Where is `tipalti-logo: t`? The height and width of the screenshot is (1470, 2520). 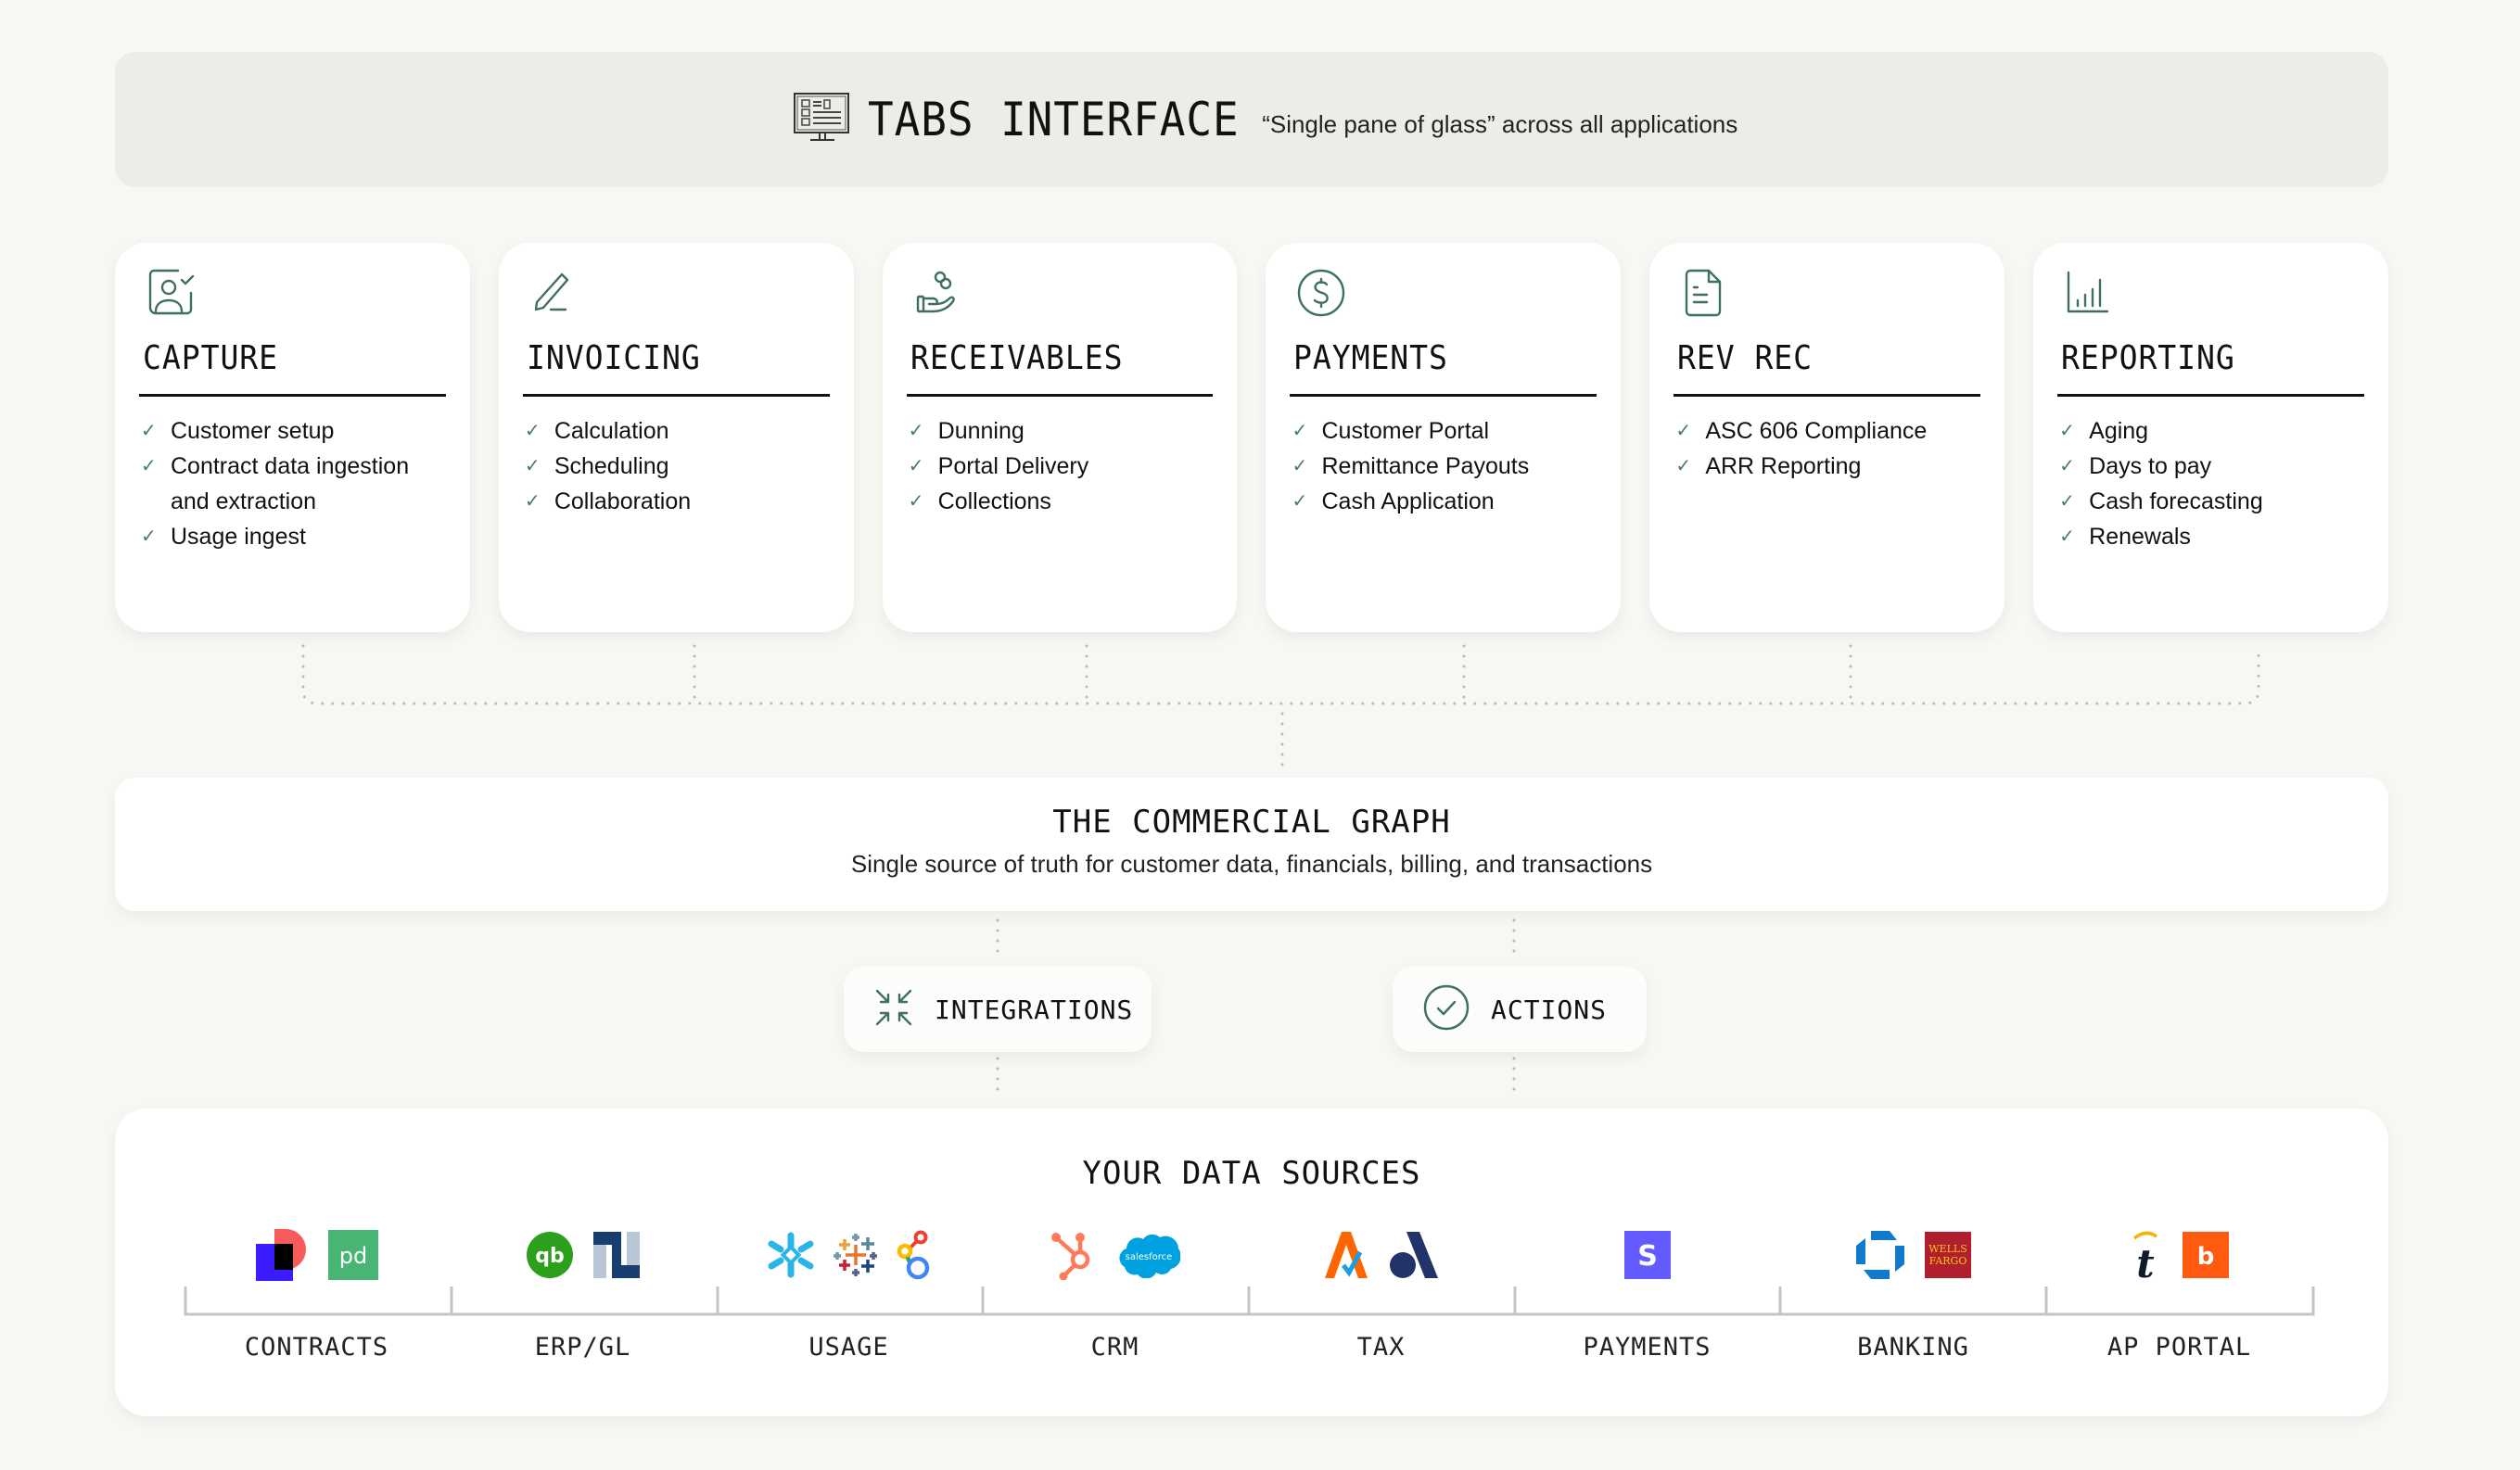
tipalti-logo: t is located at coordinates (2144, 1256).